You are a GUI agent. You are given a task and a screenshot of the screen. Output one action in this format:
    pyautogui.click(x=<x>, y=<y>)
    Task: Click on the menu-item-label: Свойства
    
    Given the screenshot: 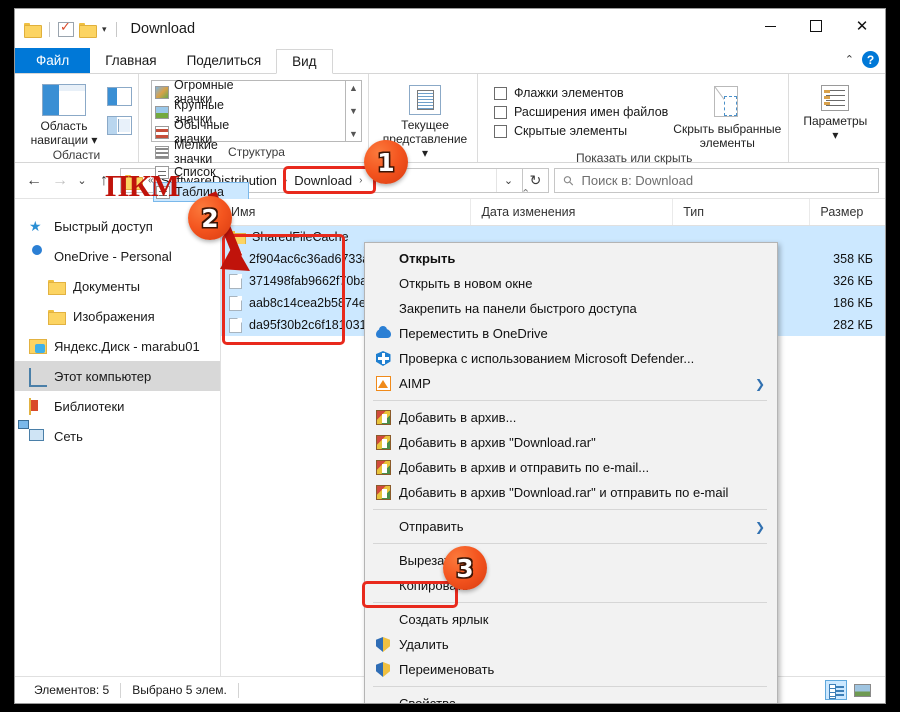 What is the action you would take?
    pyautogui.click(x=428, y=700)
    